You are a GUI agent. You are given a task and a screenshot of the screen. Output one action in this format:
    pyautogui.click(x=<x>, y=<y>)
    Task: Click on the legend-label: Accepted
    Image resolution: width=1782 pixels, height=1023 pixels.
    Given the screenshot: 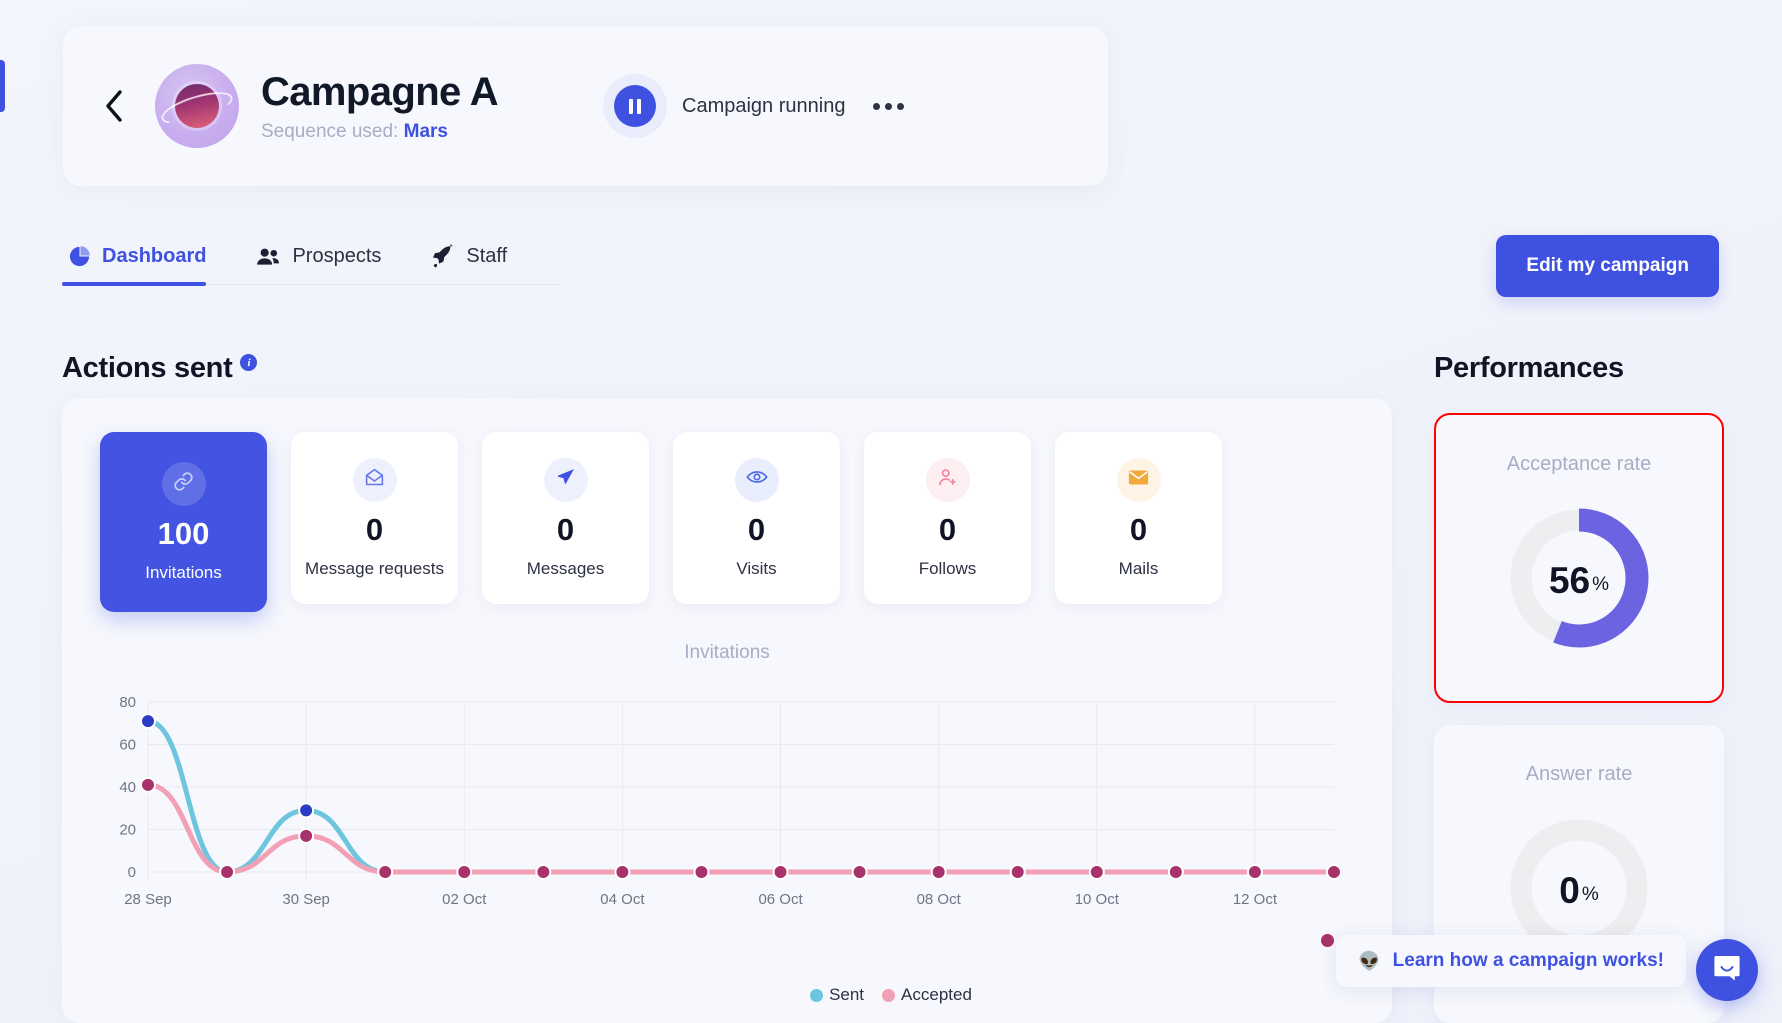 What is the action you would take?
    pyautogui.click(x=936, y=994)
    